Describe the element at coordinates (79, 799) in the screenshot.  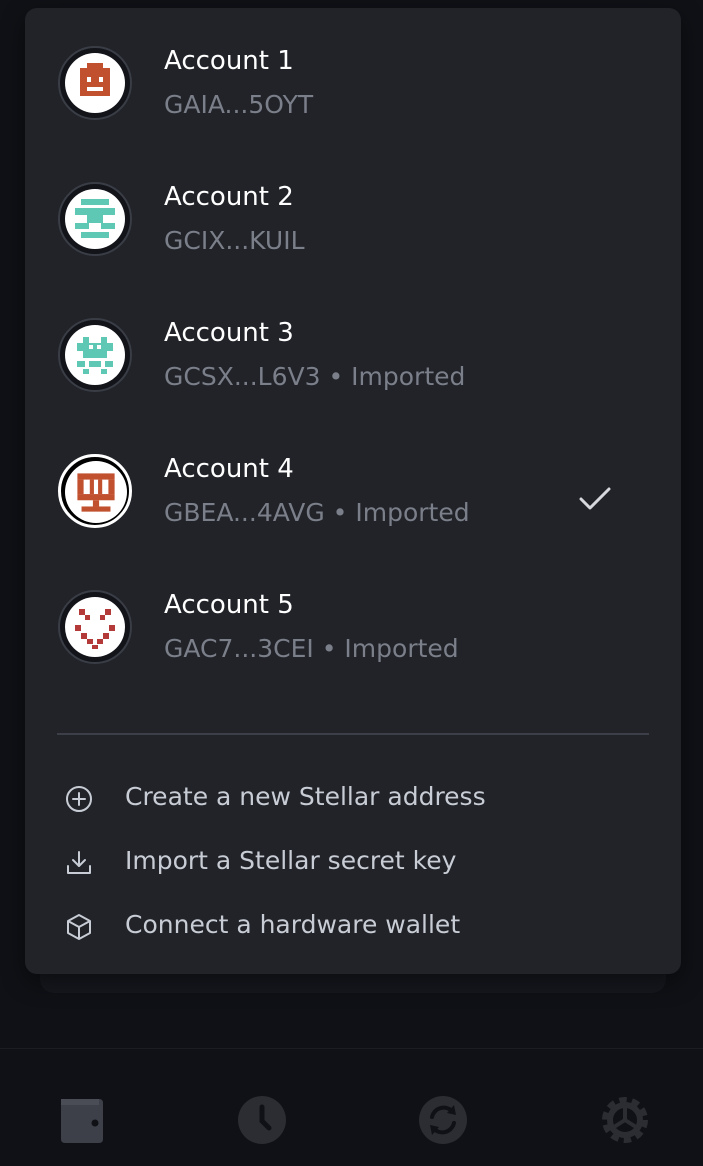
I see `plus-circle-icon` at that location.